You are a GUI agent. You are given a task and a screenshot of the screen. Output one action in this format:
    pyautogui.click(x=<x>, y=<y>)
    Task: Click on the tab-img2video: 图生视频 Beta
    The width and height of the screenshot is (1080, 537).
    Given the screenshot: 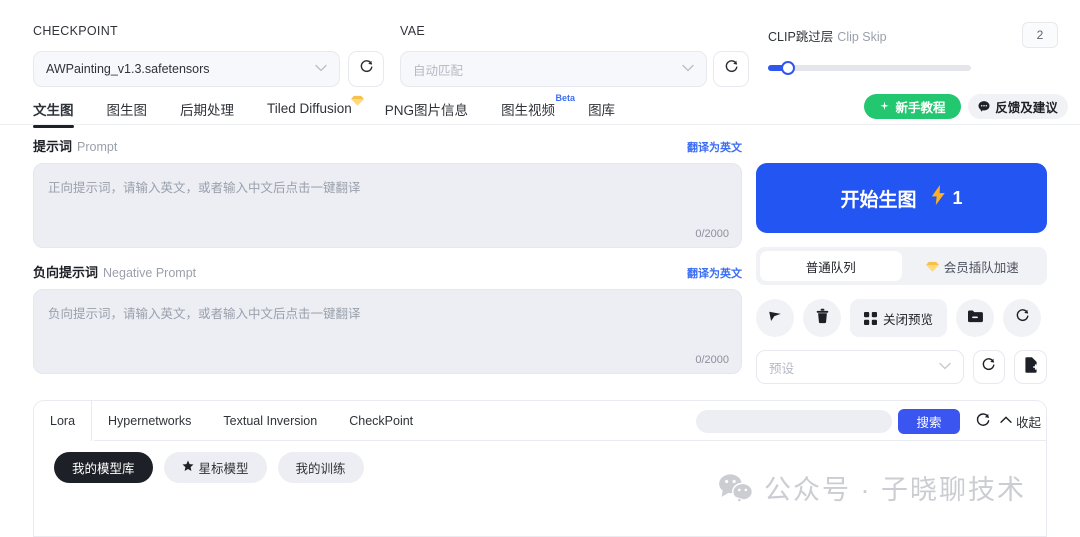 What is the action you would take?
    pyautogui.click(x=538, y=106)
    